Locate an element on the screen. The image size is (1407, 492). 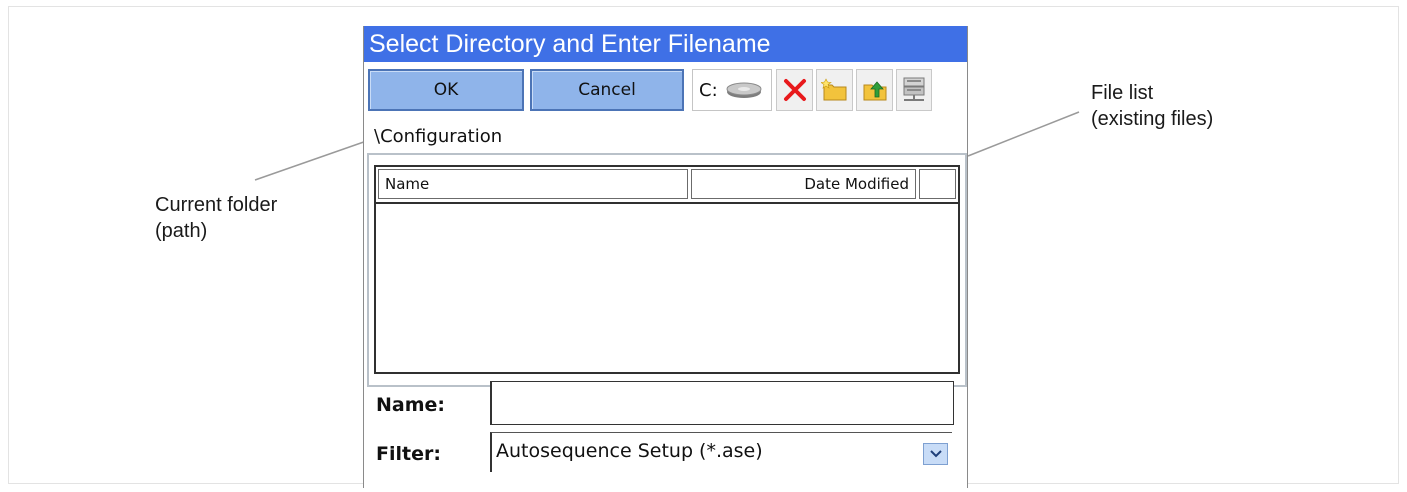
filter-label: Filter: is located at coordinates (408, 454).